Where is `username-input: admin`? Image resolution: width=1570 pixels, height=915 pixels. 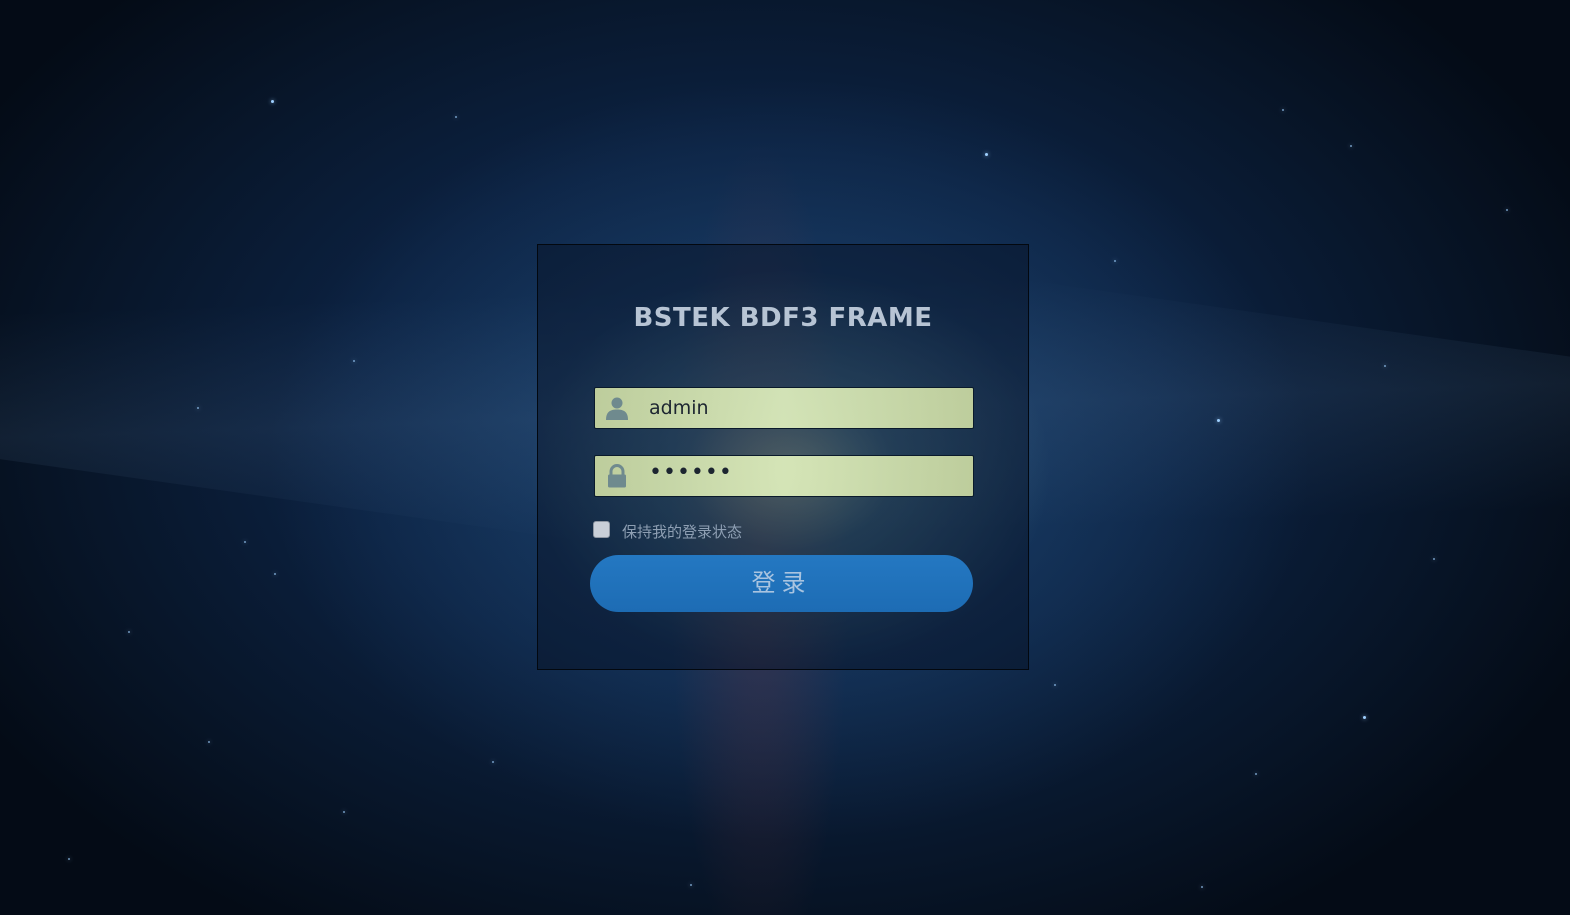
username-input: admin is located at coordinates (784, 408).